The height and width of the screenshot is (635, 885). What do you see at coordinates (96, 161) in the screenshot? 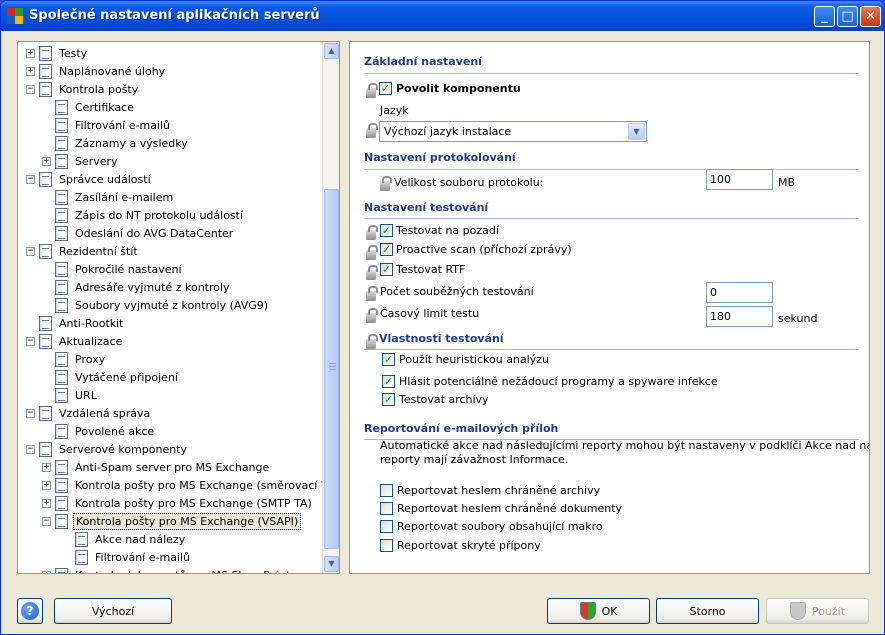
I see `tree-item-label: Servery` at bounding box center [96, 161].